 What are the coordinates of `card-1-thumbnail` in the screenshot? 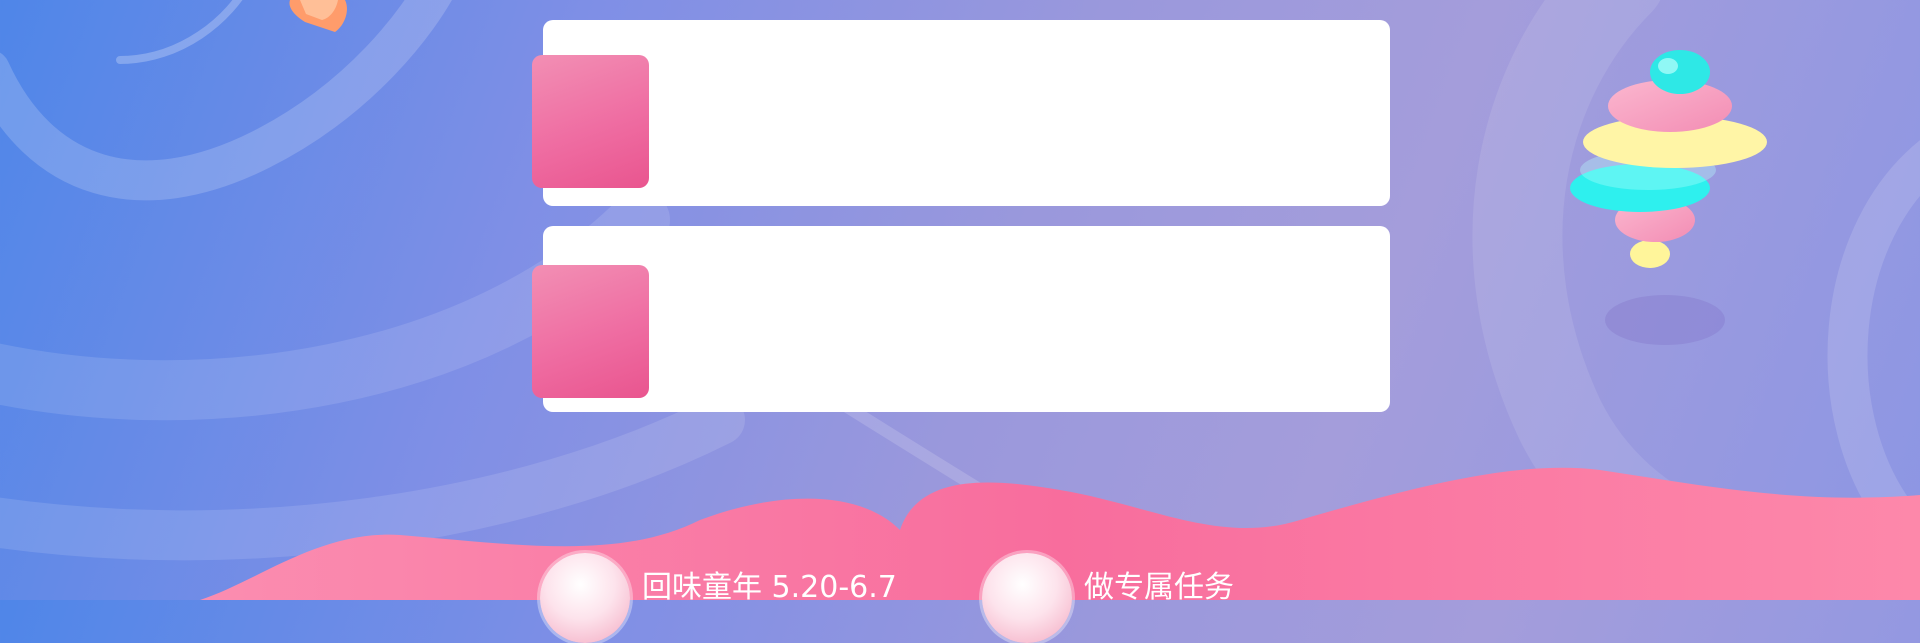 It's located at (590, 121).